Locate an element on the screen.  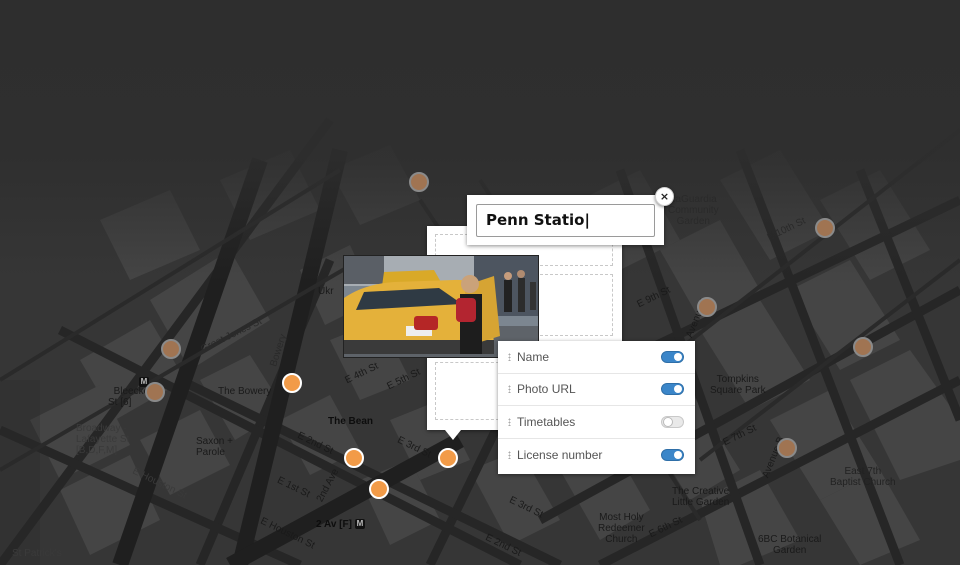
map-label-east-7th-baptist: East 7th Baptist Church is located at coordinates (863, 477).